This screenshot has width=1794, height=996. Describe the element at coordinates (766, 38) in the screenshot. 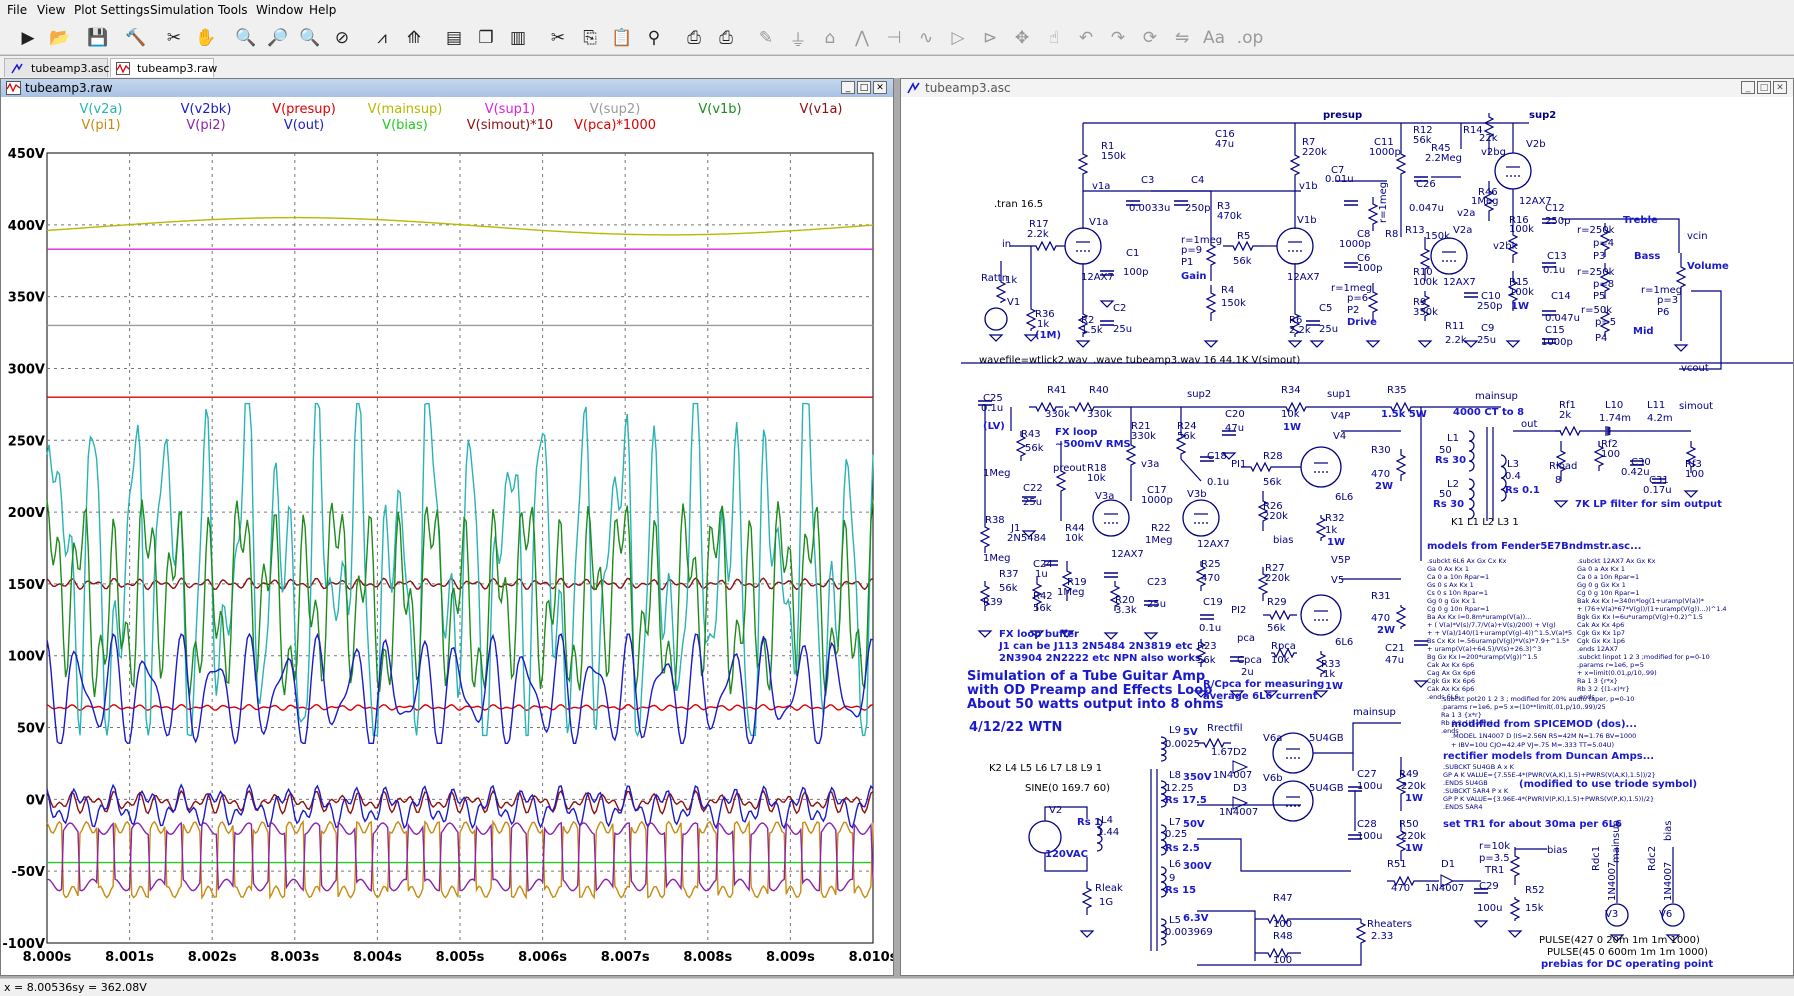

I see `draw-wire-icon: ✎` at that location.